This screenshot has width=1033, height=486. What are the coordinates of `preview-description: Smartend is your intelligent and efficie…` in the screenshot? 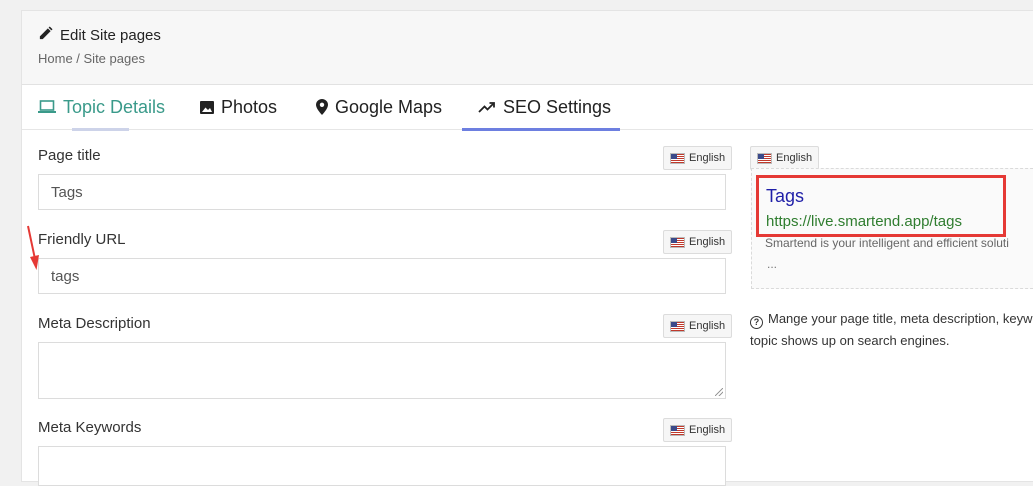 It's located at (887, 243).